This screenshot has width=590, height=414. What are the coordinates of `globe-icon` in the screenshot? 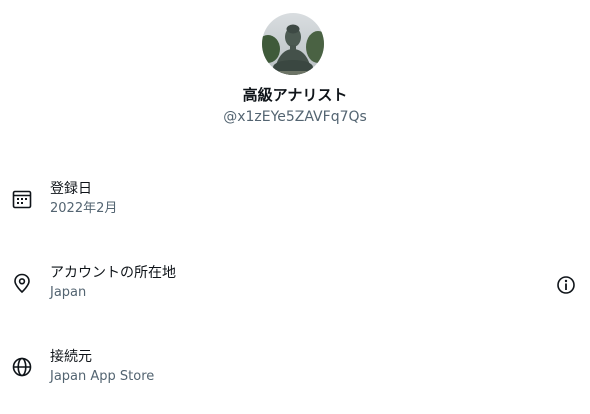 It's located at (22, 367).